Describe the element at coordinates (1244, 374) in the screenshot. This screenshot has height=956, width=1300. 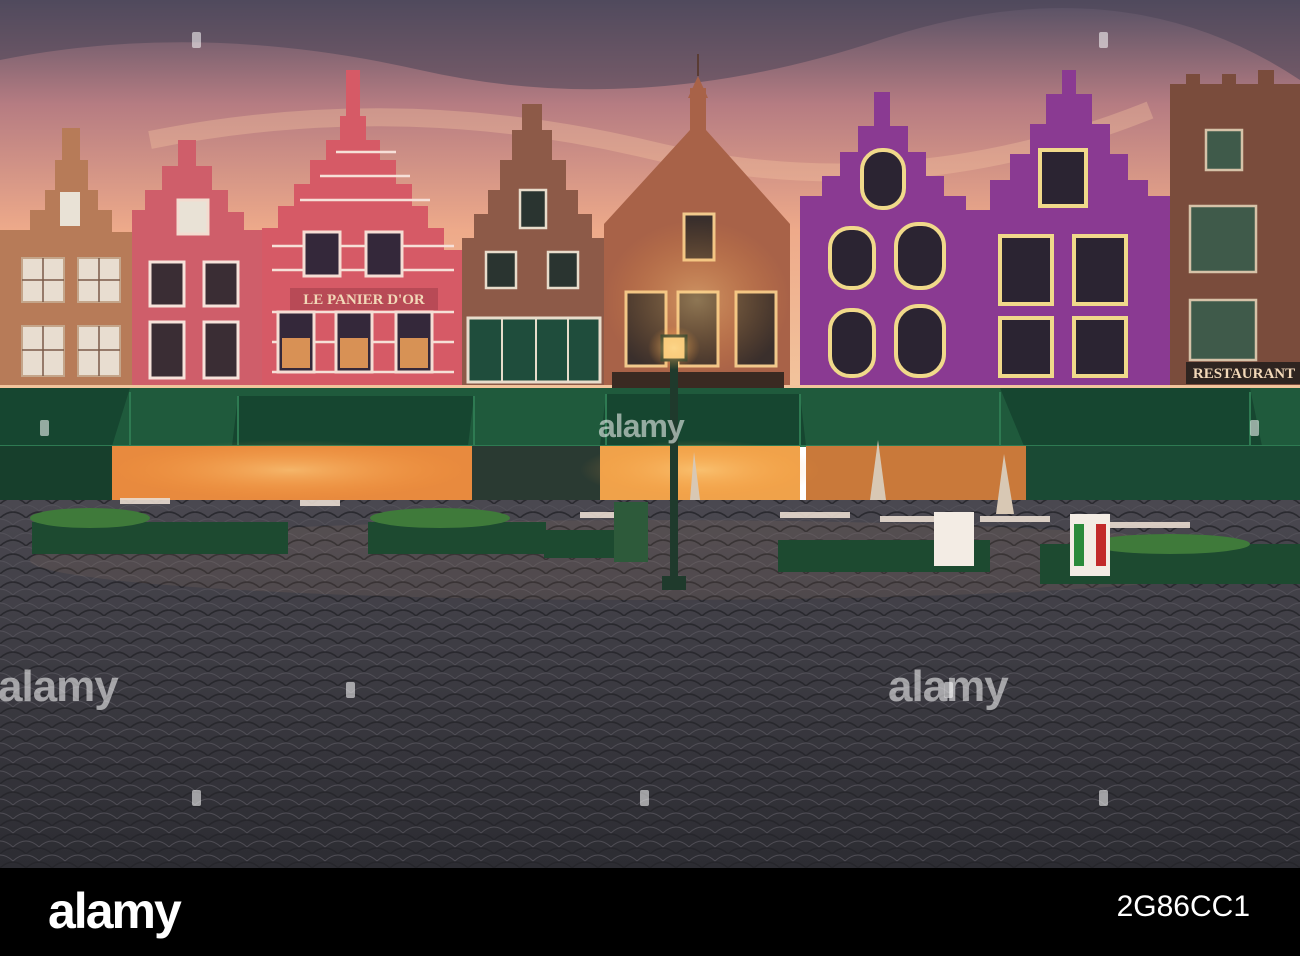
I see `sign-restaurant: RESTAURANT` at that location.